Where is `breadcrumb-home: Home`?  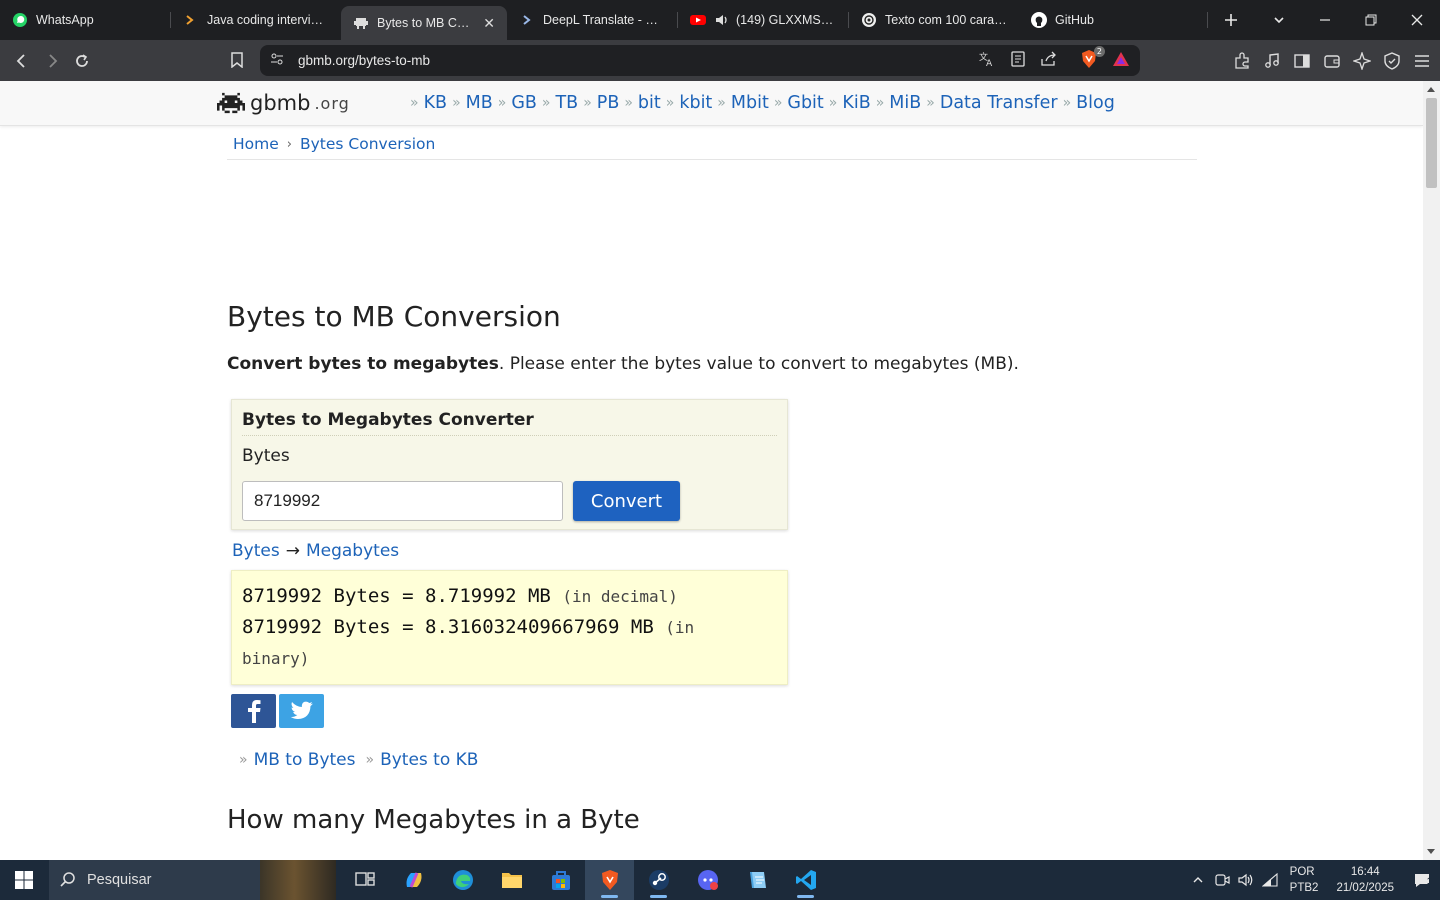
breadcrumb-home: Home is located at coordinates (256, 144).